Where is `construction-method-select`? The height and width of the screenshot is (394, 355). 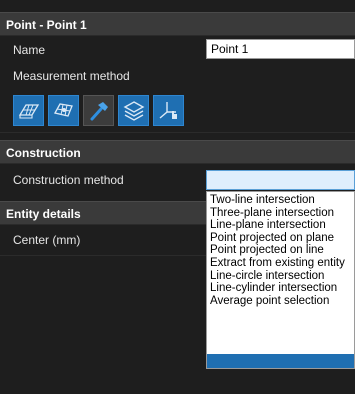
construction-method-select is located at coordinates (280, 180).